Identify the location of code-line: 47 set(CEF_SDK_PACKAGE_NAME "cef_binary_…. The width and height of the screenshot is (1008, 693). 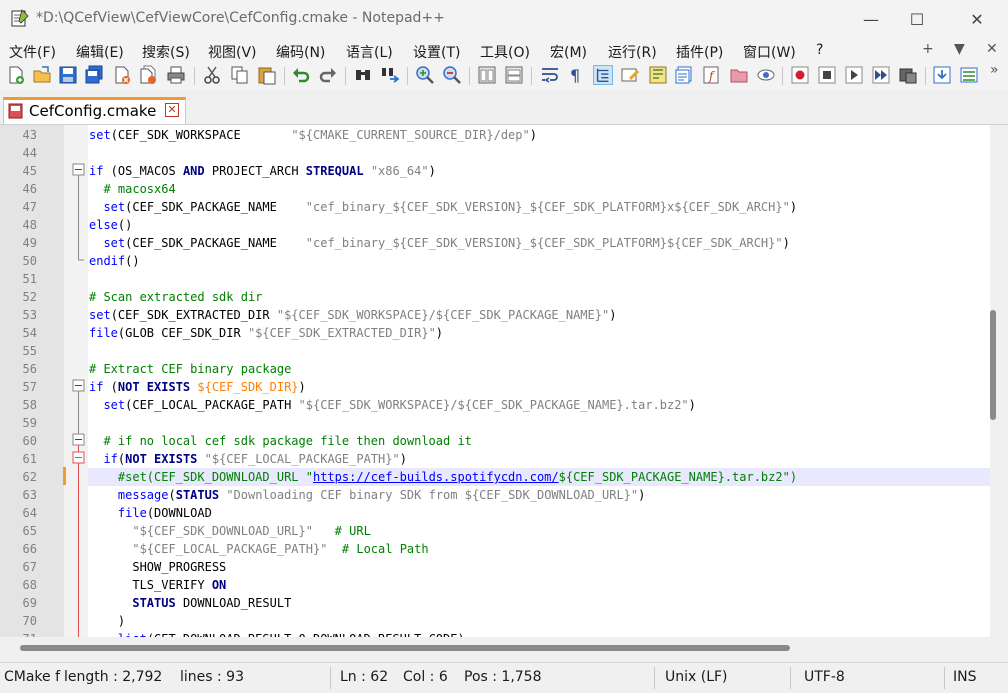
(504, 207).